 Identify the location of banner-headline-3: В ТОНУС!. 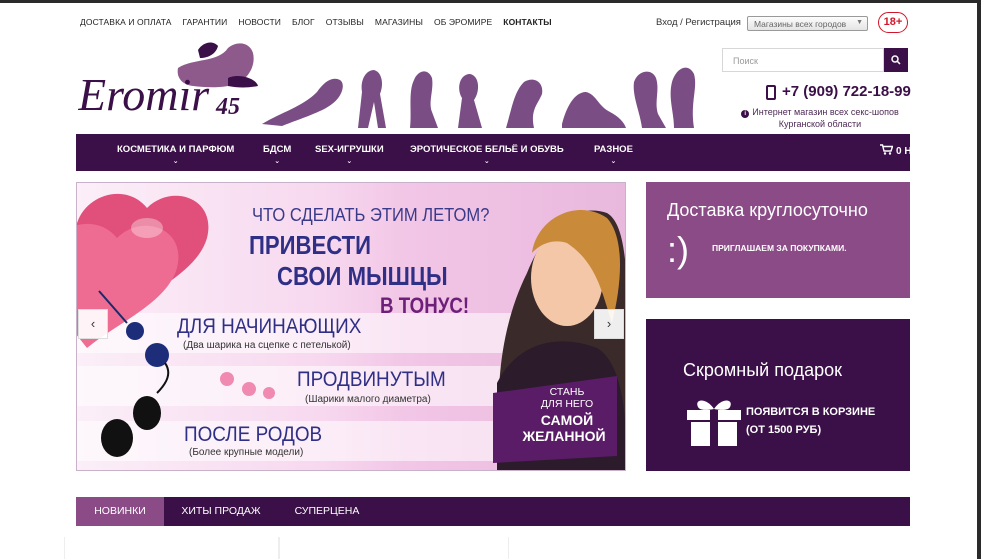
(425, 305).